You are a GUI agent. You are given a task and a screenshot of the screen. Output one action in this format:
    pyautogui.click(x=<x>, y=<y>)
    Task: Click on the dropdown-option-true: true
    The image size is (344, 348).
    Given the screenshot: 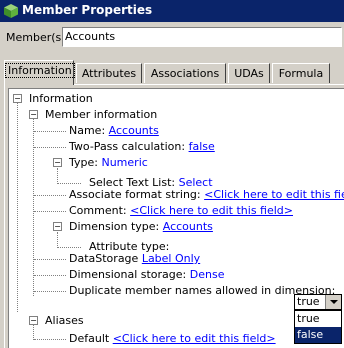 What is the action you would take?
    pyautogui.click(x=318, y=319)
    